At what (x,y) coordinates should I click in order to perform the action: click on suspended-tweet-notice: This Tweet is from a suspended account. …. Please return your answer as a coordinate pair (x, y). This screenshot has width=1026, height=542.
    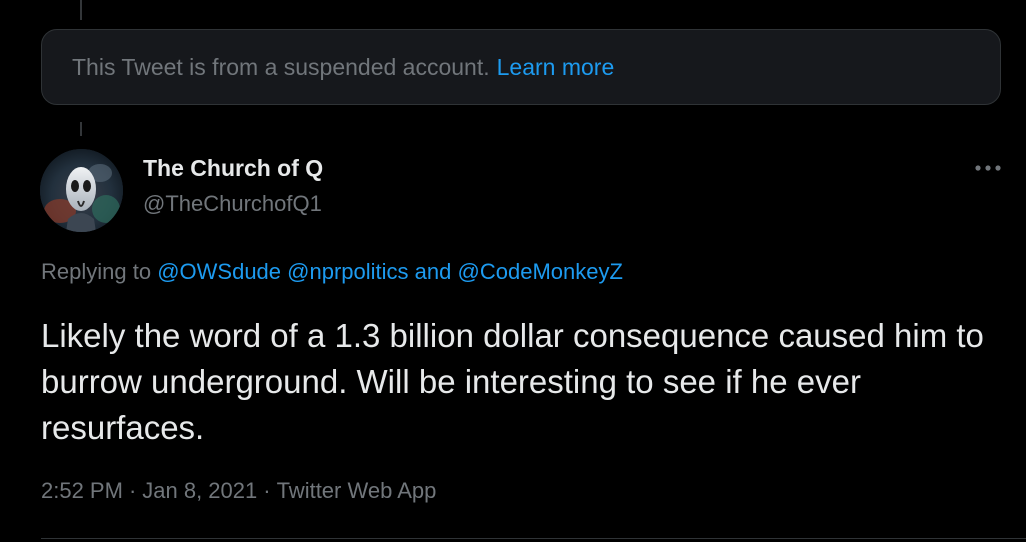
    Looking at the image, I should click on (521, 67).